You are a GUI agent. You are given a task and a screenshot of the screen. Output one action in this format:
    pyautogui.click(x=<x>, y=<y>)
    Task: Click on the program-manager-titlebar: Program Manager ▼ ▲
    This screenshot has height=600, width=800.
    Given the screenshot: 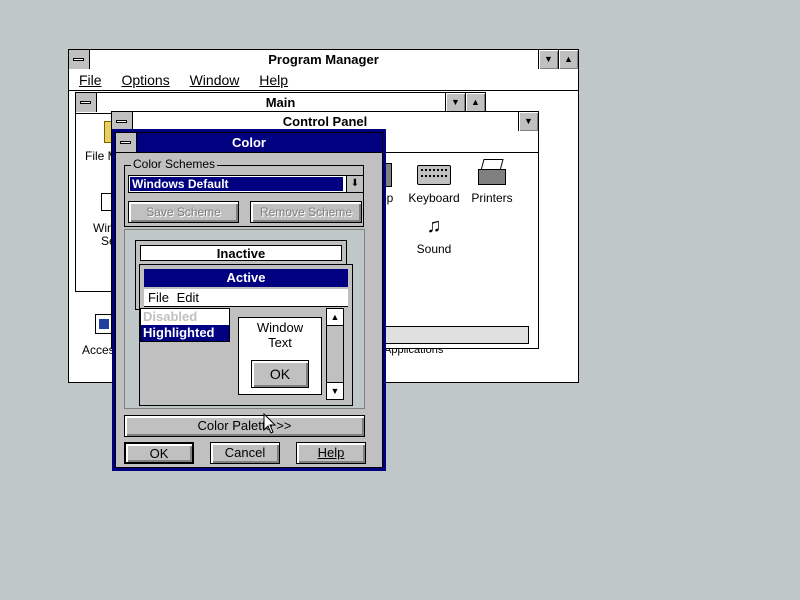 What is the action you would take?
    pyautogui.click(x=323, y=60)
    